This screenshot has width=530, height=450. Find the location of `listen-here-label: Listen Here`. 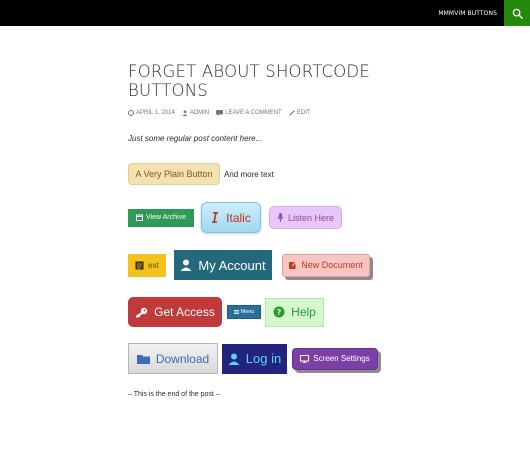

listen-here-label: Listen Here is located at coordinates (311, 217).